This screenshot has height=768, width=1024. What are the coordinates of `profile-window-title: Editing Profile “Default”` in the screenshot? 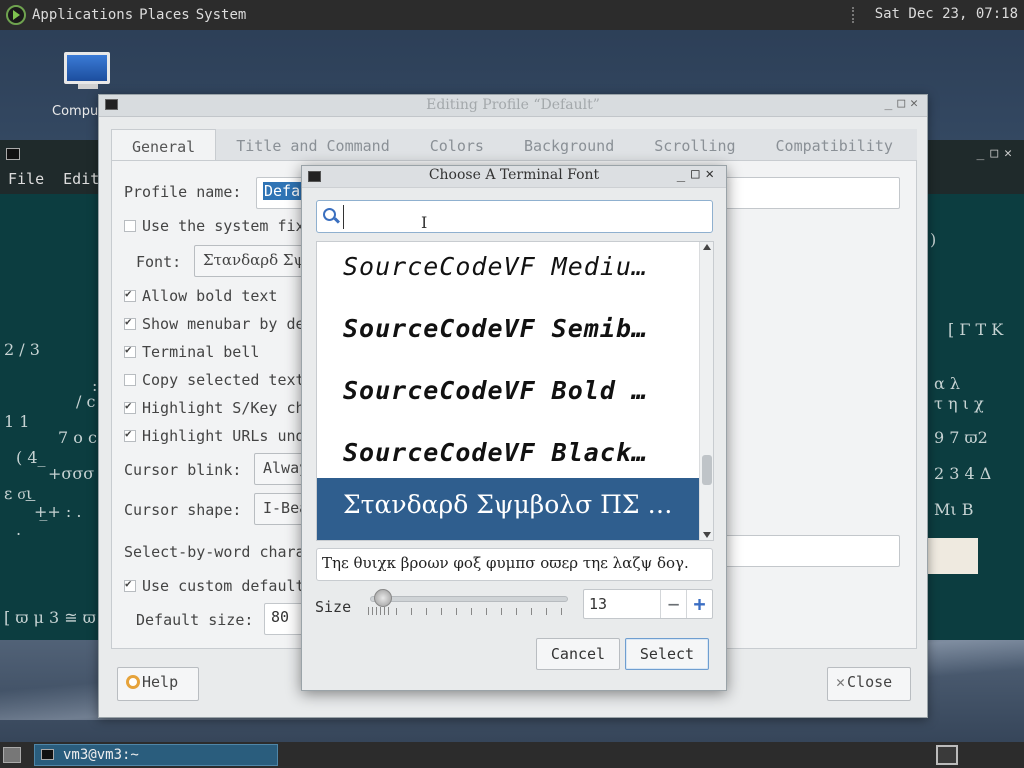 It's located at (513, 105).